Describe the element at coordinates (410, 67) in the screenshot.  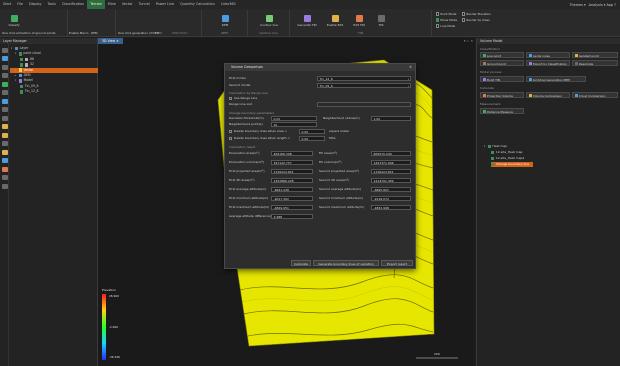
I see `close-icon: ✕` at that location.